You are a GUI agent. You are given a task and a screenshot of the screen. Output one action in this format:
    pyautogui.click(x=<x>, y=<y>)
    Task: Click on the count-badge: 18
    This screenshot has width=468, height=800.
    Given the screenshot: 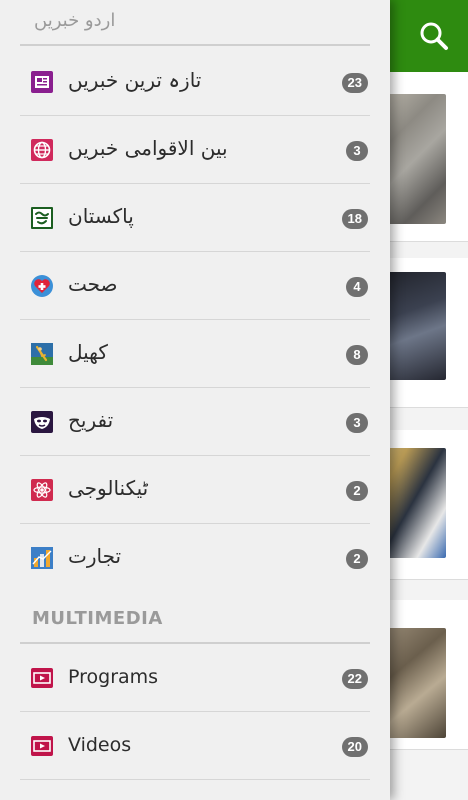 What is the action you would take?
    pyautogui.click(x=354, y=219)
    